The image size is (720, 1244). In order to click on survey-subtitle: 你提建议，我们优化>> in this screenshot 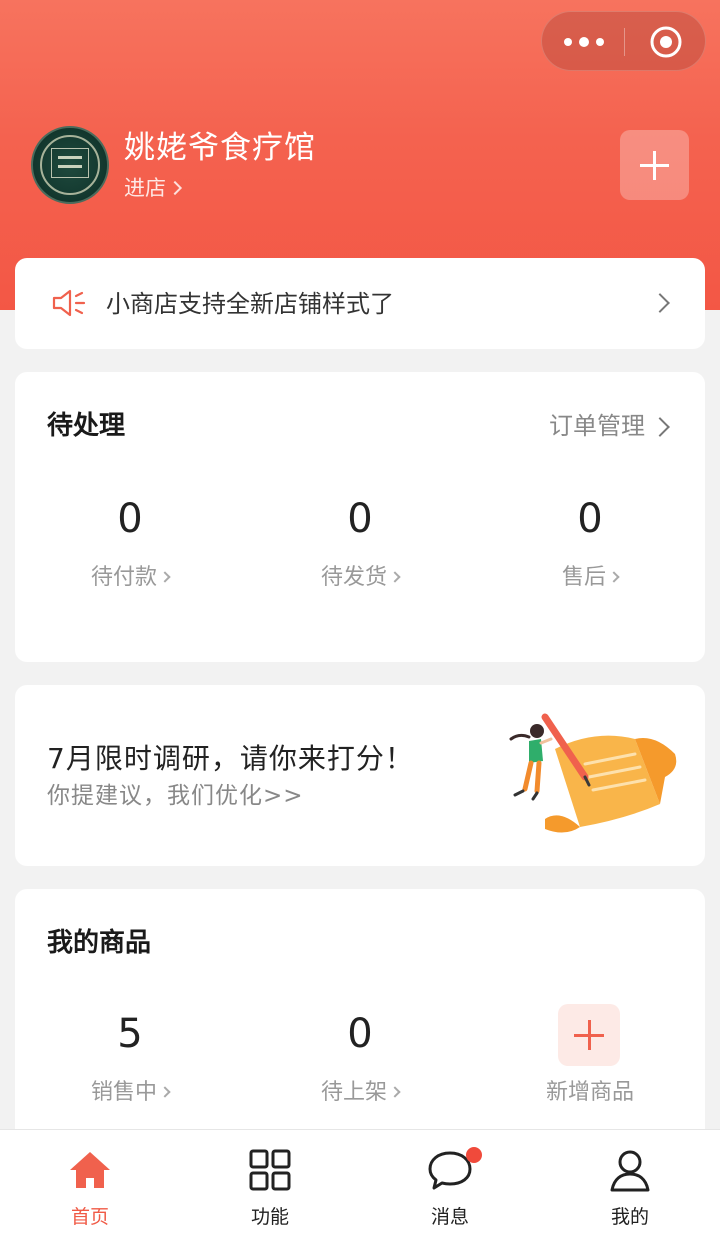, I will do `click(175, 796)`.